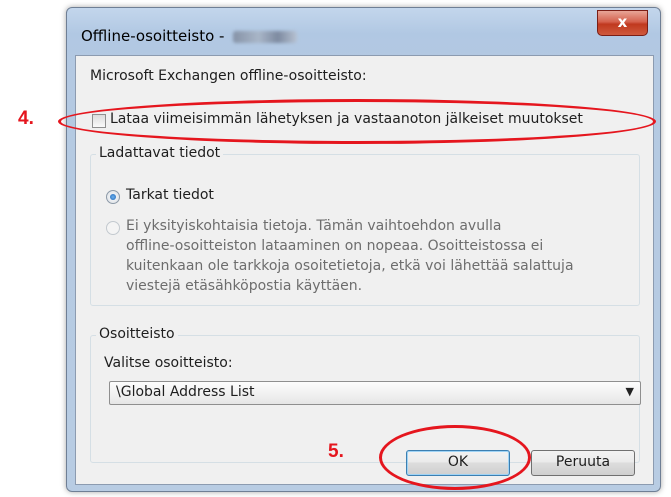 The width and height of the screenshot is (671, 497). What do you see at coordinates (357, 121) in the screenshot?
I see `step4-highlight-ellipse` at bounding box center [357, 121].